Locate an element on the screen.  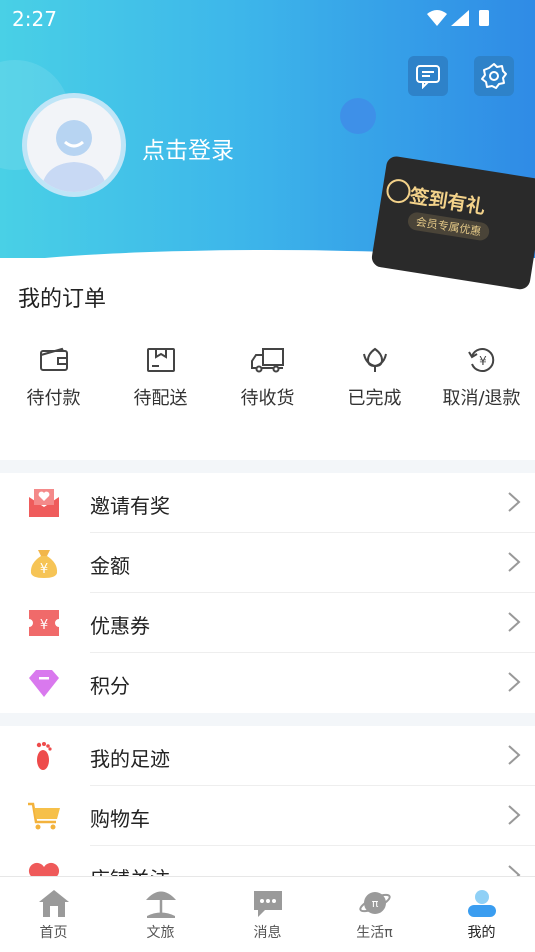
cart-icon is located at coordinates (44, 816).